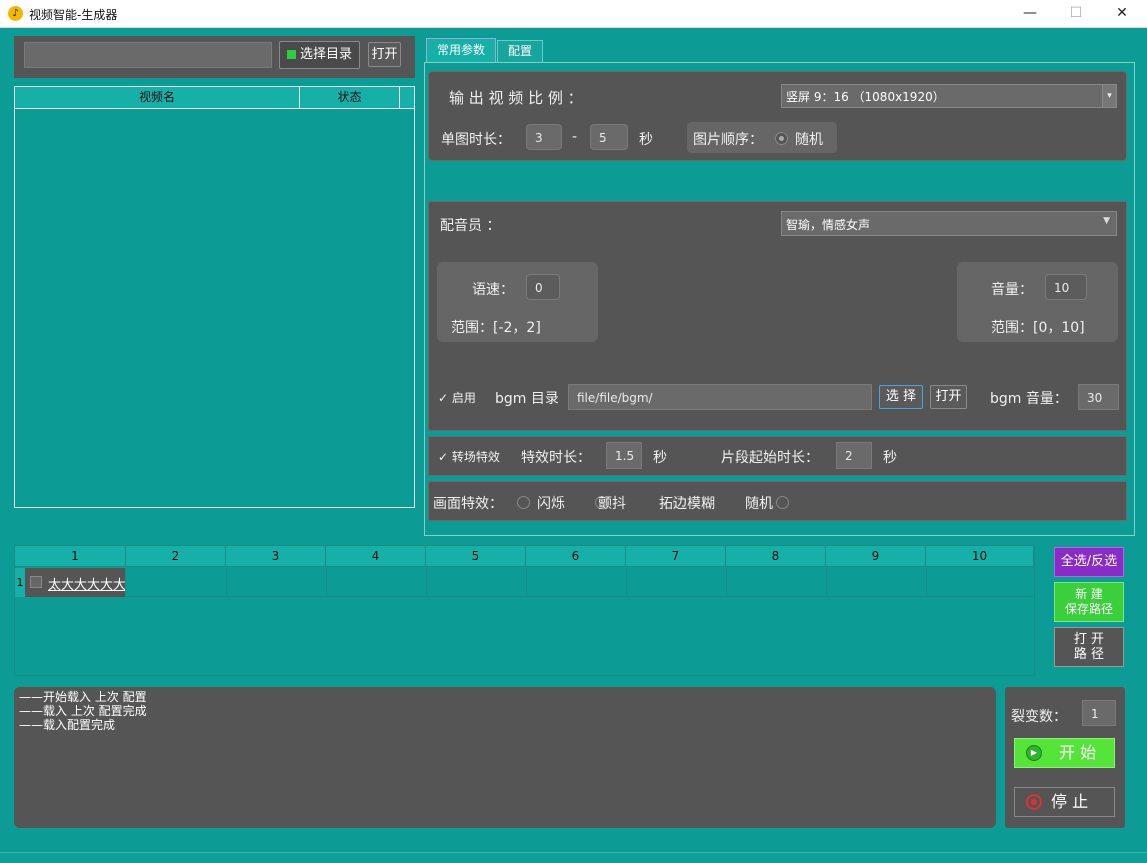  Describe the element at coordinates (573, 14) in the screenshot. I see `title-bar: ♪ 视频智能-生成器 — ☐ ✕` at that location.